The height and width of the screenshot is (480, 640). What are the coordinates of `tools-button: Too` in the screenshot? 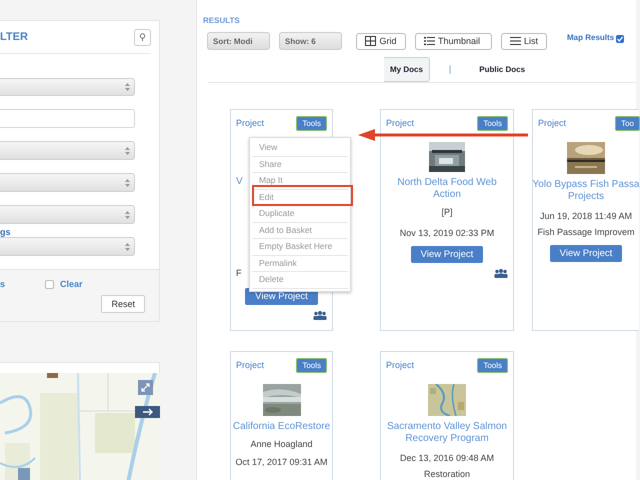 It's located at (627, 123).